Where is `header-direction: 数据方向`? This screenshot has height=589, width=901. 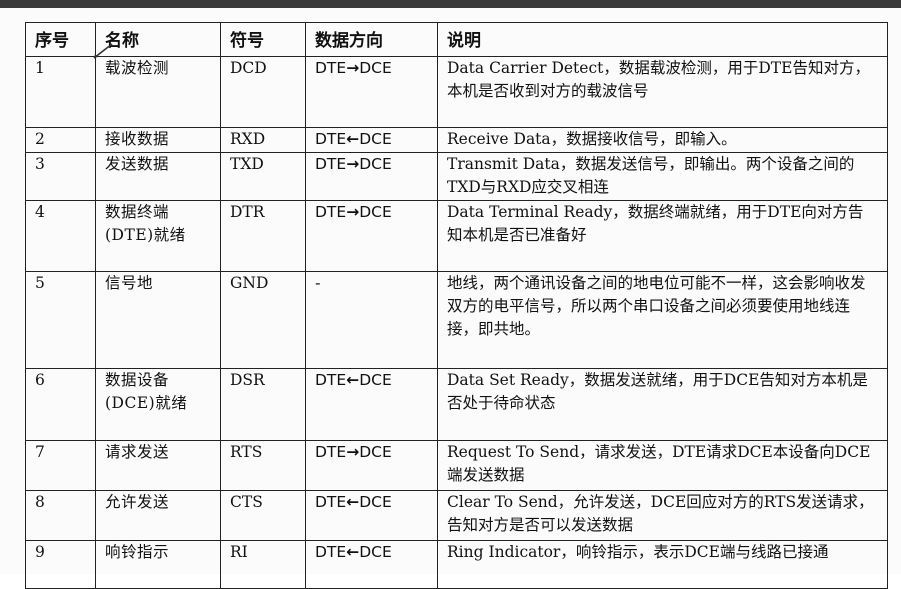 header-direction: 数据方向 is located at coordinates (371, 39).